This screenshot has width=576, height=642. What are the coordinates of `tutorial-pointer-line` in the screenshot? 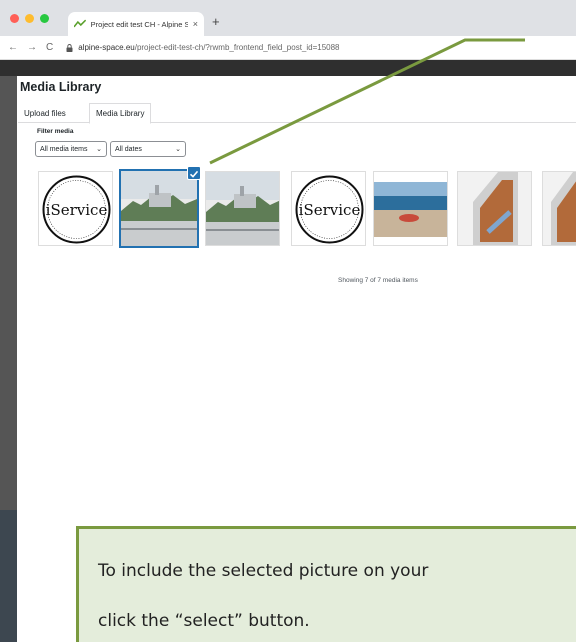 It's located at (367, 101).